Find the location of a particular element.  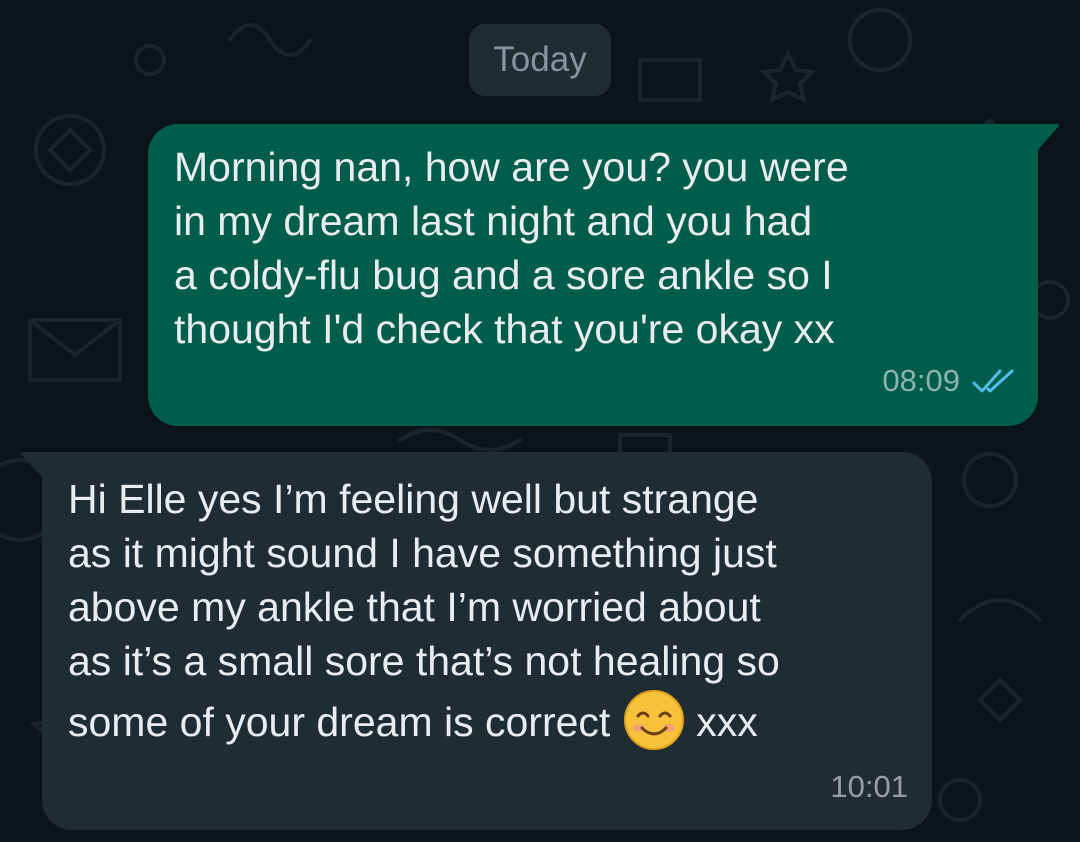

incoming-message-meta: 10:01 is located at coordinates (869, 787).